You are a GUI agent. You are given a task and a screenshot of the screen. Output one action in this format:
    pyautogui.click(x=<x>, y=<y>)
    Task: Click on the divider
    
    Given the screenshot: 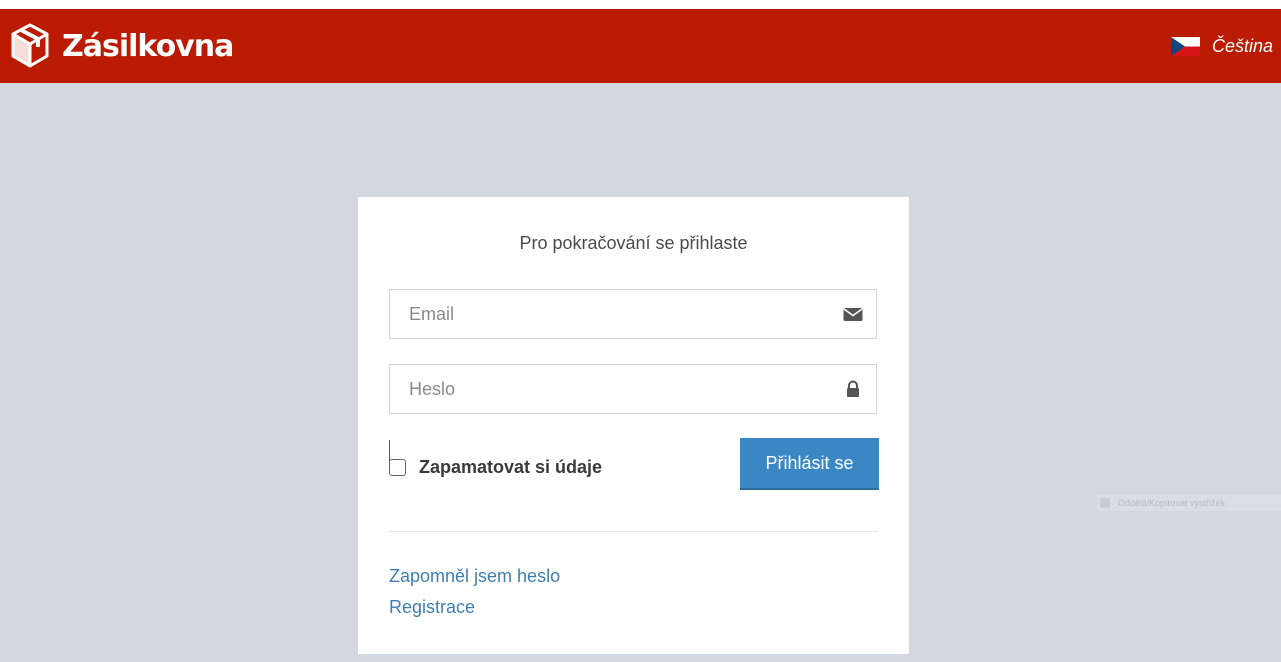 What is the action you would take?
    pyautogui.click(x=633, y=531)
    